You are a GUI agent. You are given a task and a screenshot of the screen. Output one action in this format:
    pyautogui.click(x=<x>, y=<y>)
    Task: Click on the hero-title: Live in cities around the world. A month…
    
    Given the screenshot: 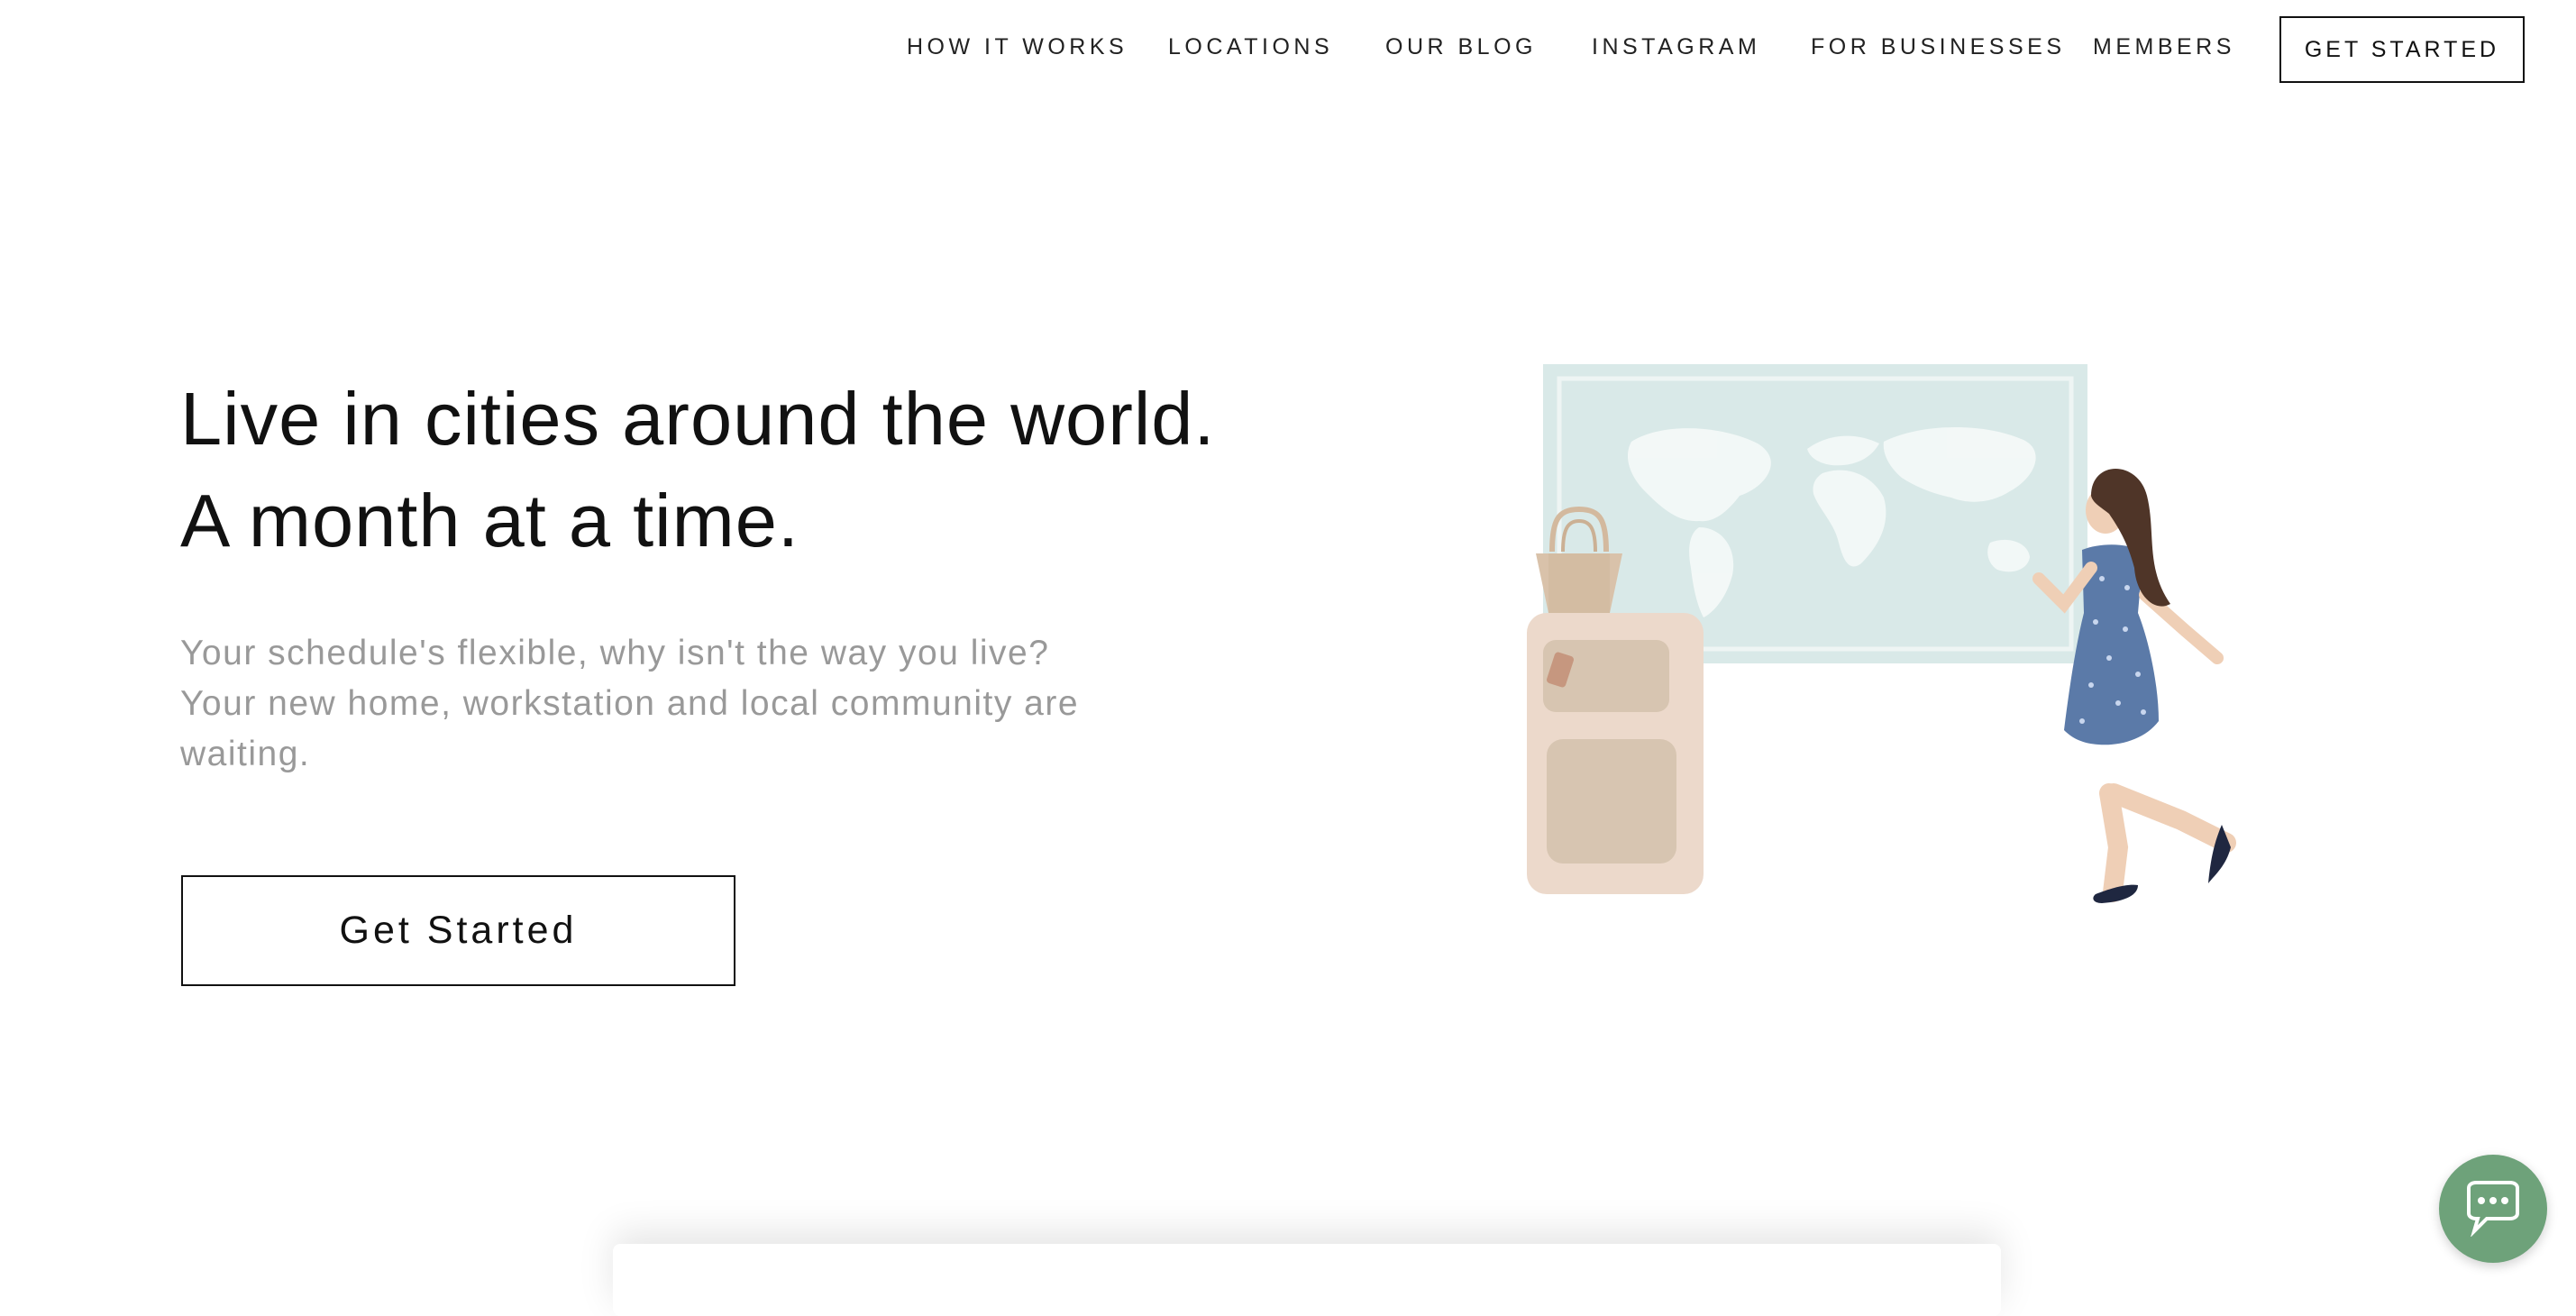 What is the action you would take?
    pyautogui.click(x=698, y=469)
    